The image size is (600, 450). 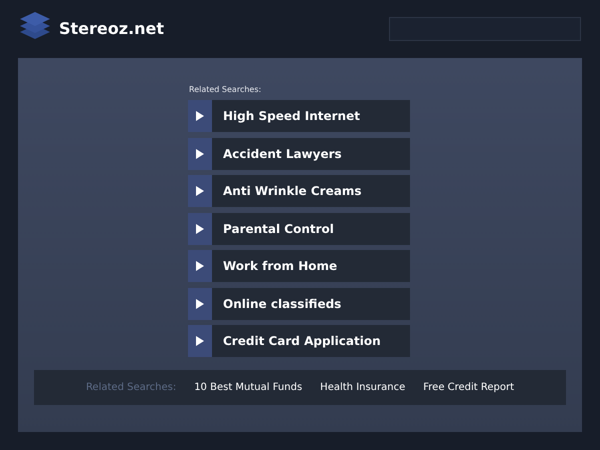 What do you see at coordinates (311, 116) in the screenshot?
I see `search-link: High Speed Internet` at bounding box center [311, 116].